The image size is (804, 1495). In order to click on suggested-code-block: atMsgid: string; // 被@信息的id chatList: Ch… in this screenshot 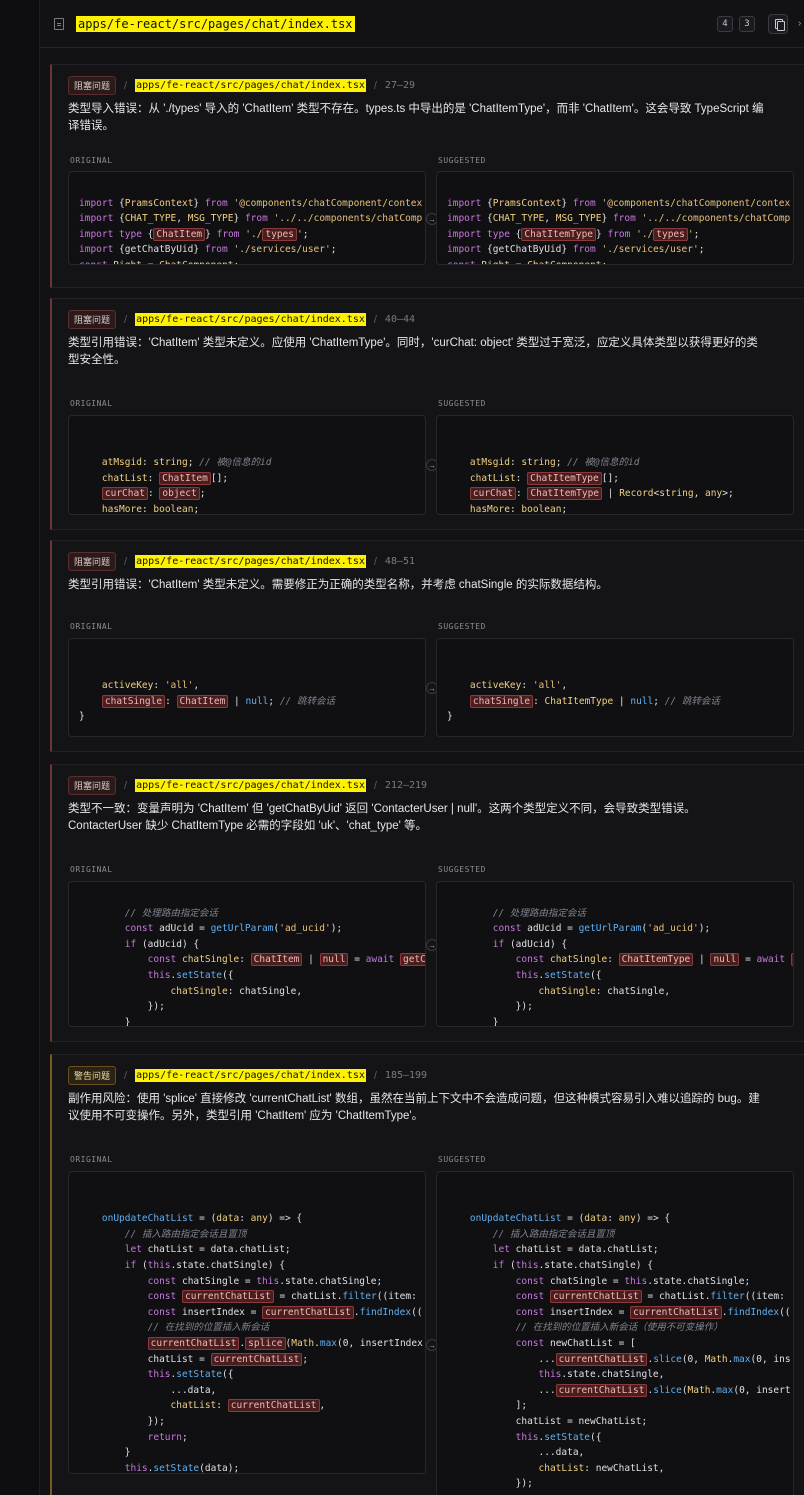, I will do `click(615, 465)`.